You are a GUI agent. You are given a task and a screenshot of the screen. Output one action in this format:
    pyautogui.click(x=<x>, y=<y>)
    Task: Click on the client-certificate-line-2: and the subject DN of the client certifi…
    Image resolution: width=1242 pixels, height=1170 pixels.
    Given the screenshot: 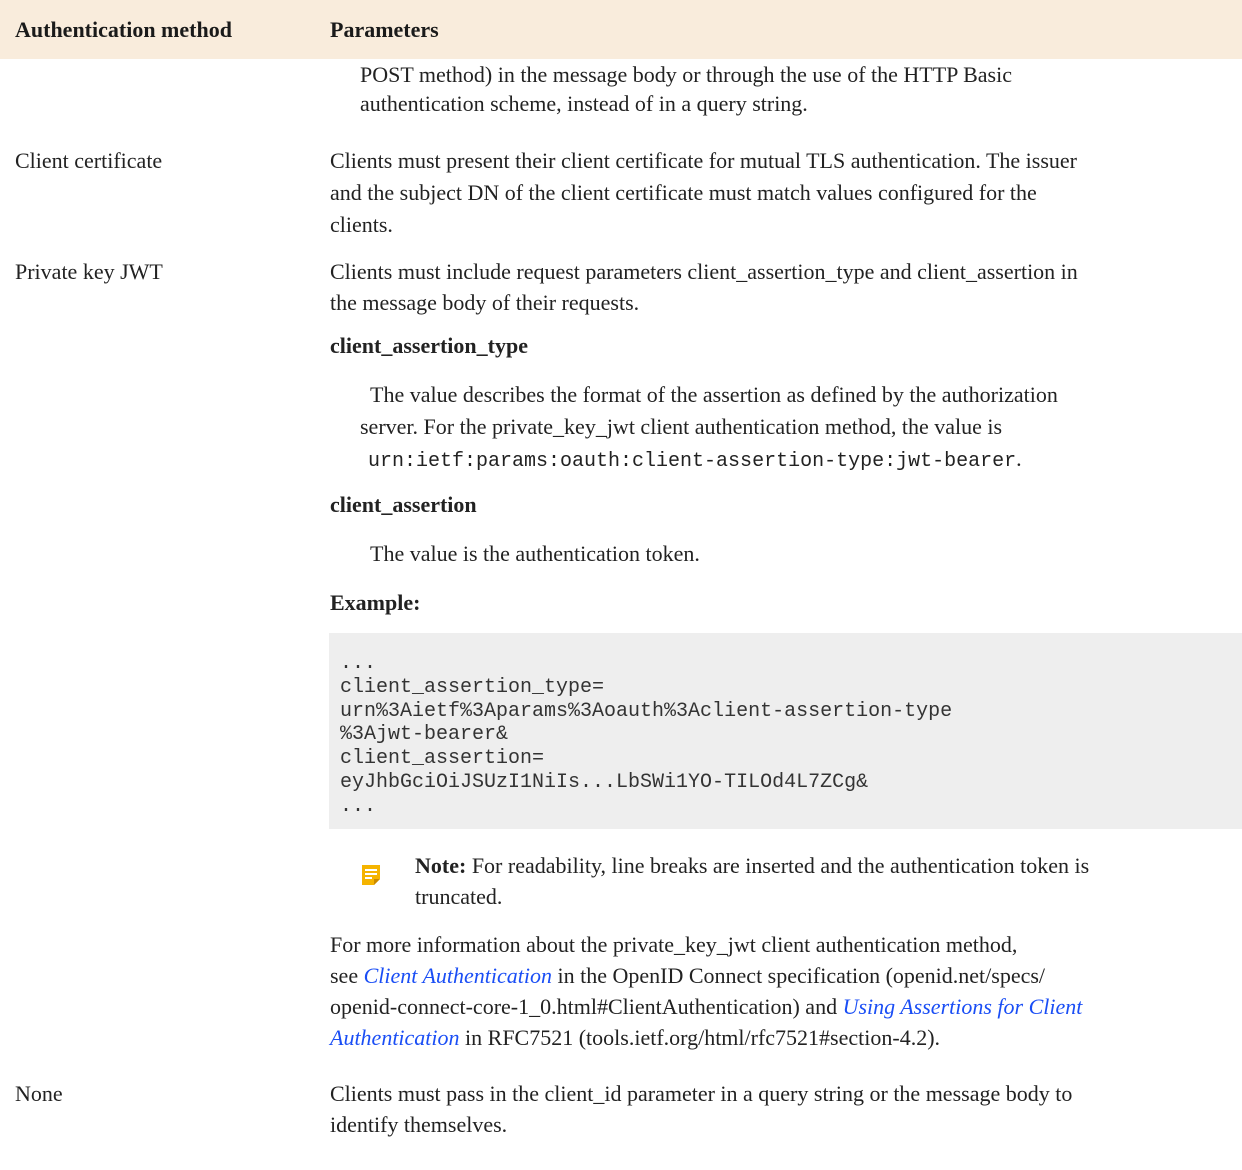 What is the action you would take?
    pyautogui.click(x=683, y=192)
    